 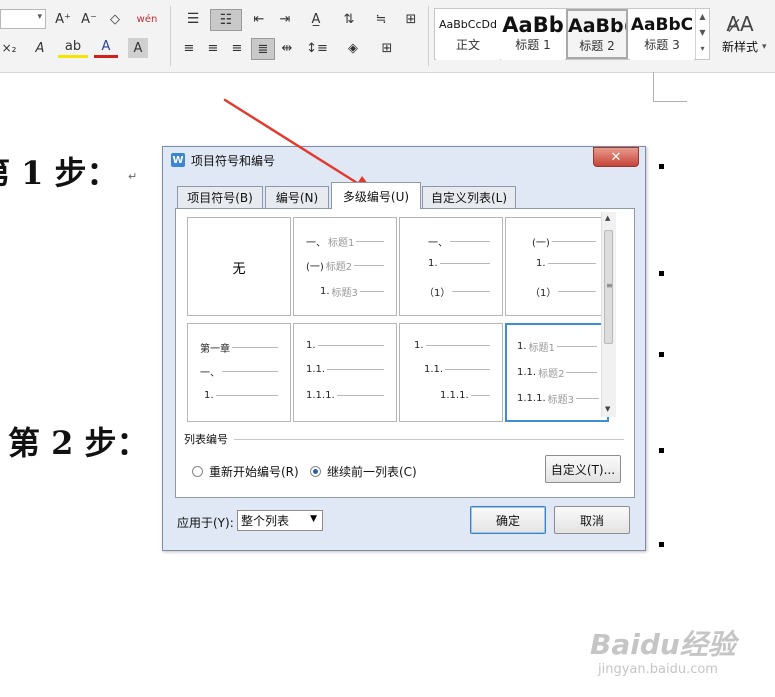 What do you see at coordinates (376, 195) in the screenshot?
I see `tab-multilevel: 多级编号(U)` at bounding box center [376, 195].